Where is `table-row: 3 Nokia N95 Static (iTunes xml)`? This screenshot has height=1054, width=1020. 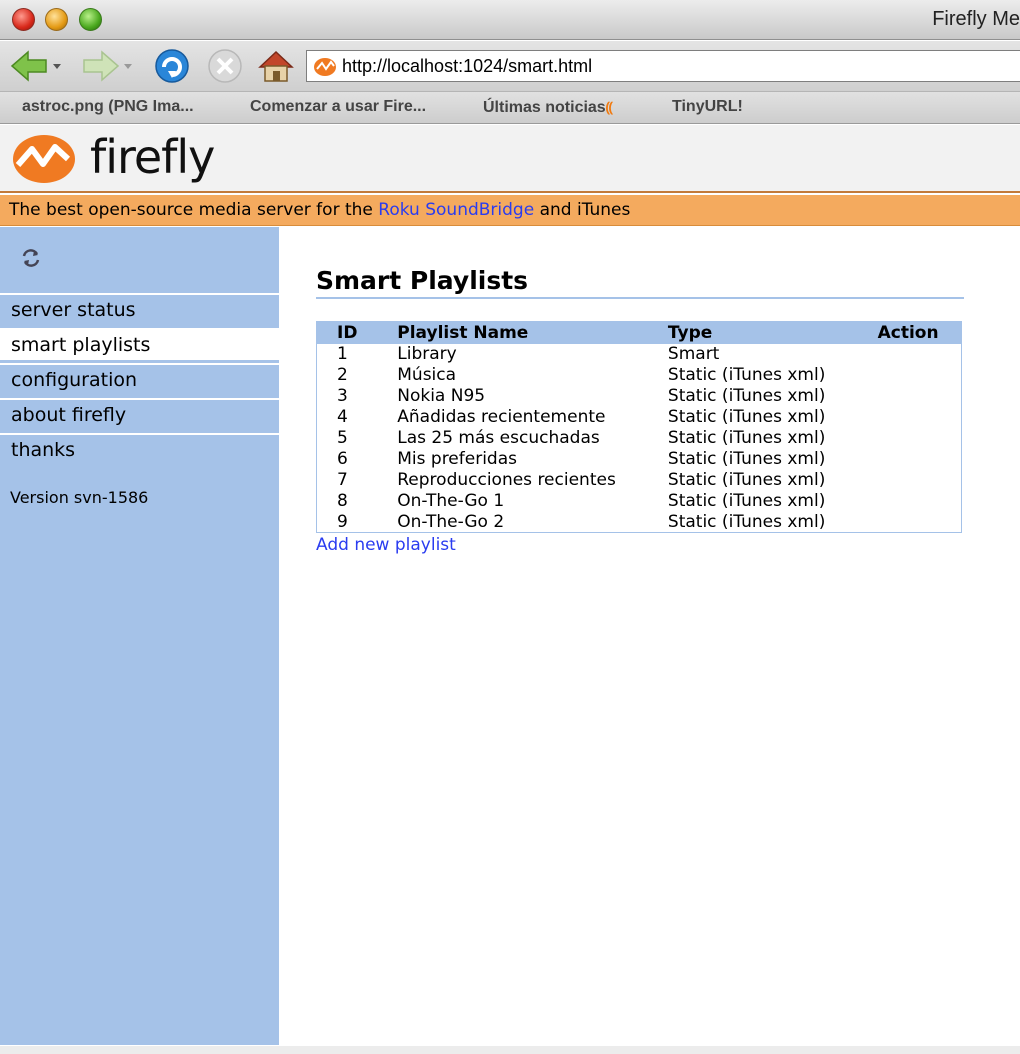 table-row: 3 Nokia N95 Static (iTunes xml) is located at coordinates (639, 396).